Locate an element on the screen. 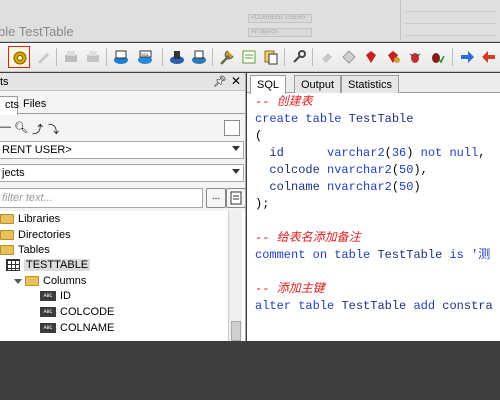 The width and height of the screenshot is (500, 400). print-preview-button is located at coordinates (93, 57).